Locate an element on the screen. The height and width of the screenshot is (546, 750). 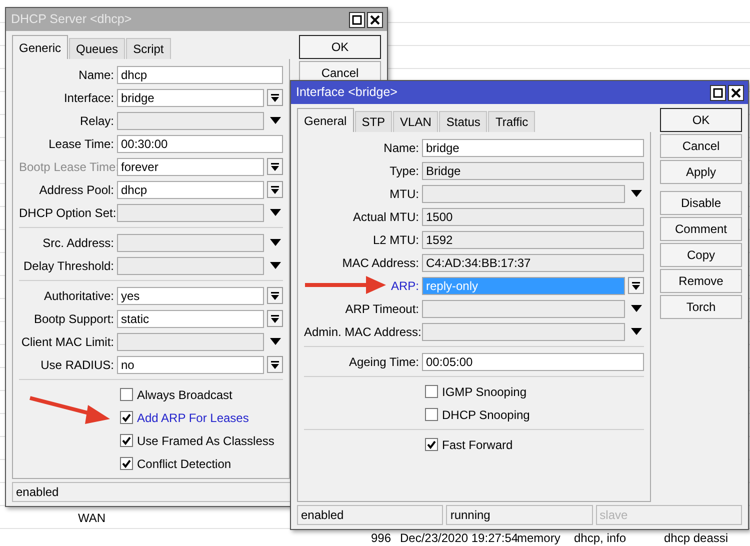
field-label: Authoritative: is located at coordinates (79, 295).